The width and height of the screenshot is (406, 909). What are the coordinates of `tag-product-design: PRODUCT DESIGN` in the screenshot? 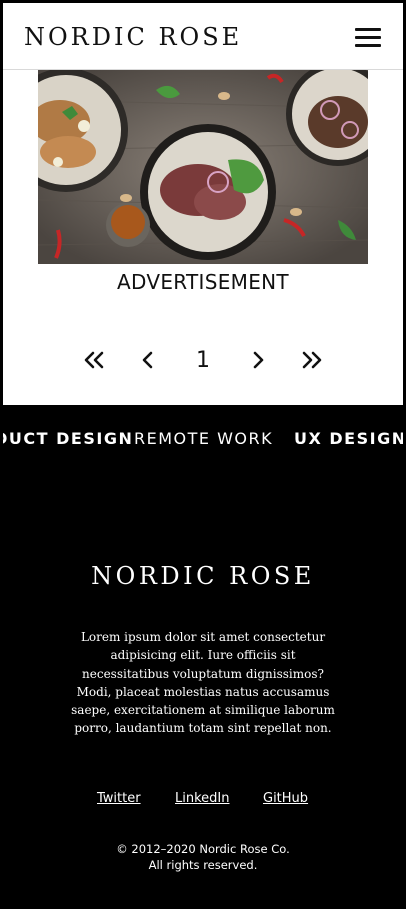 It's located at (68, 438).